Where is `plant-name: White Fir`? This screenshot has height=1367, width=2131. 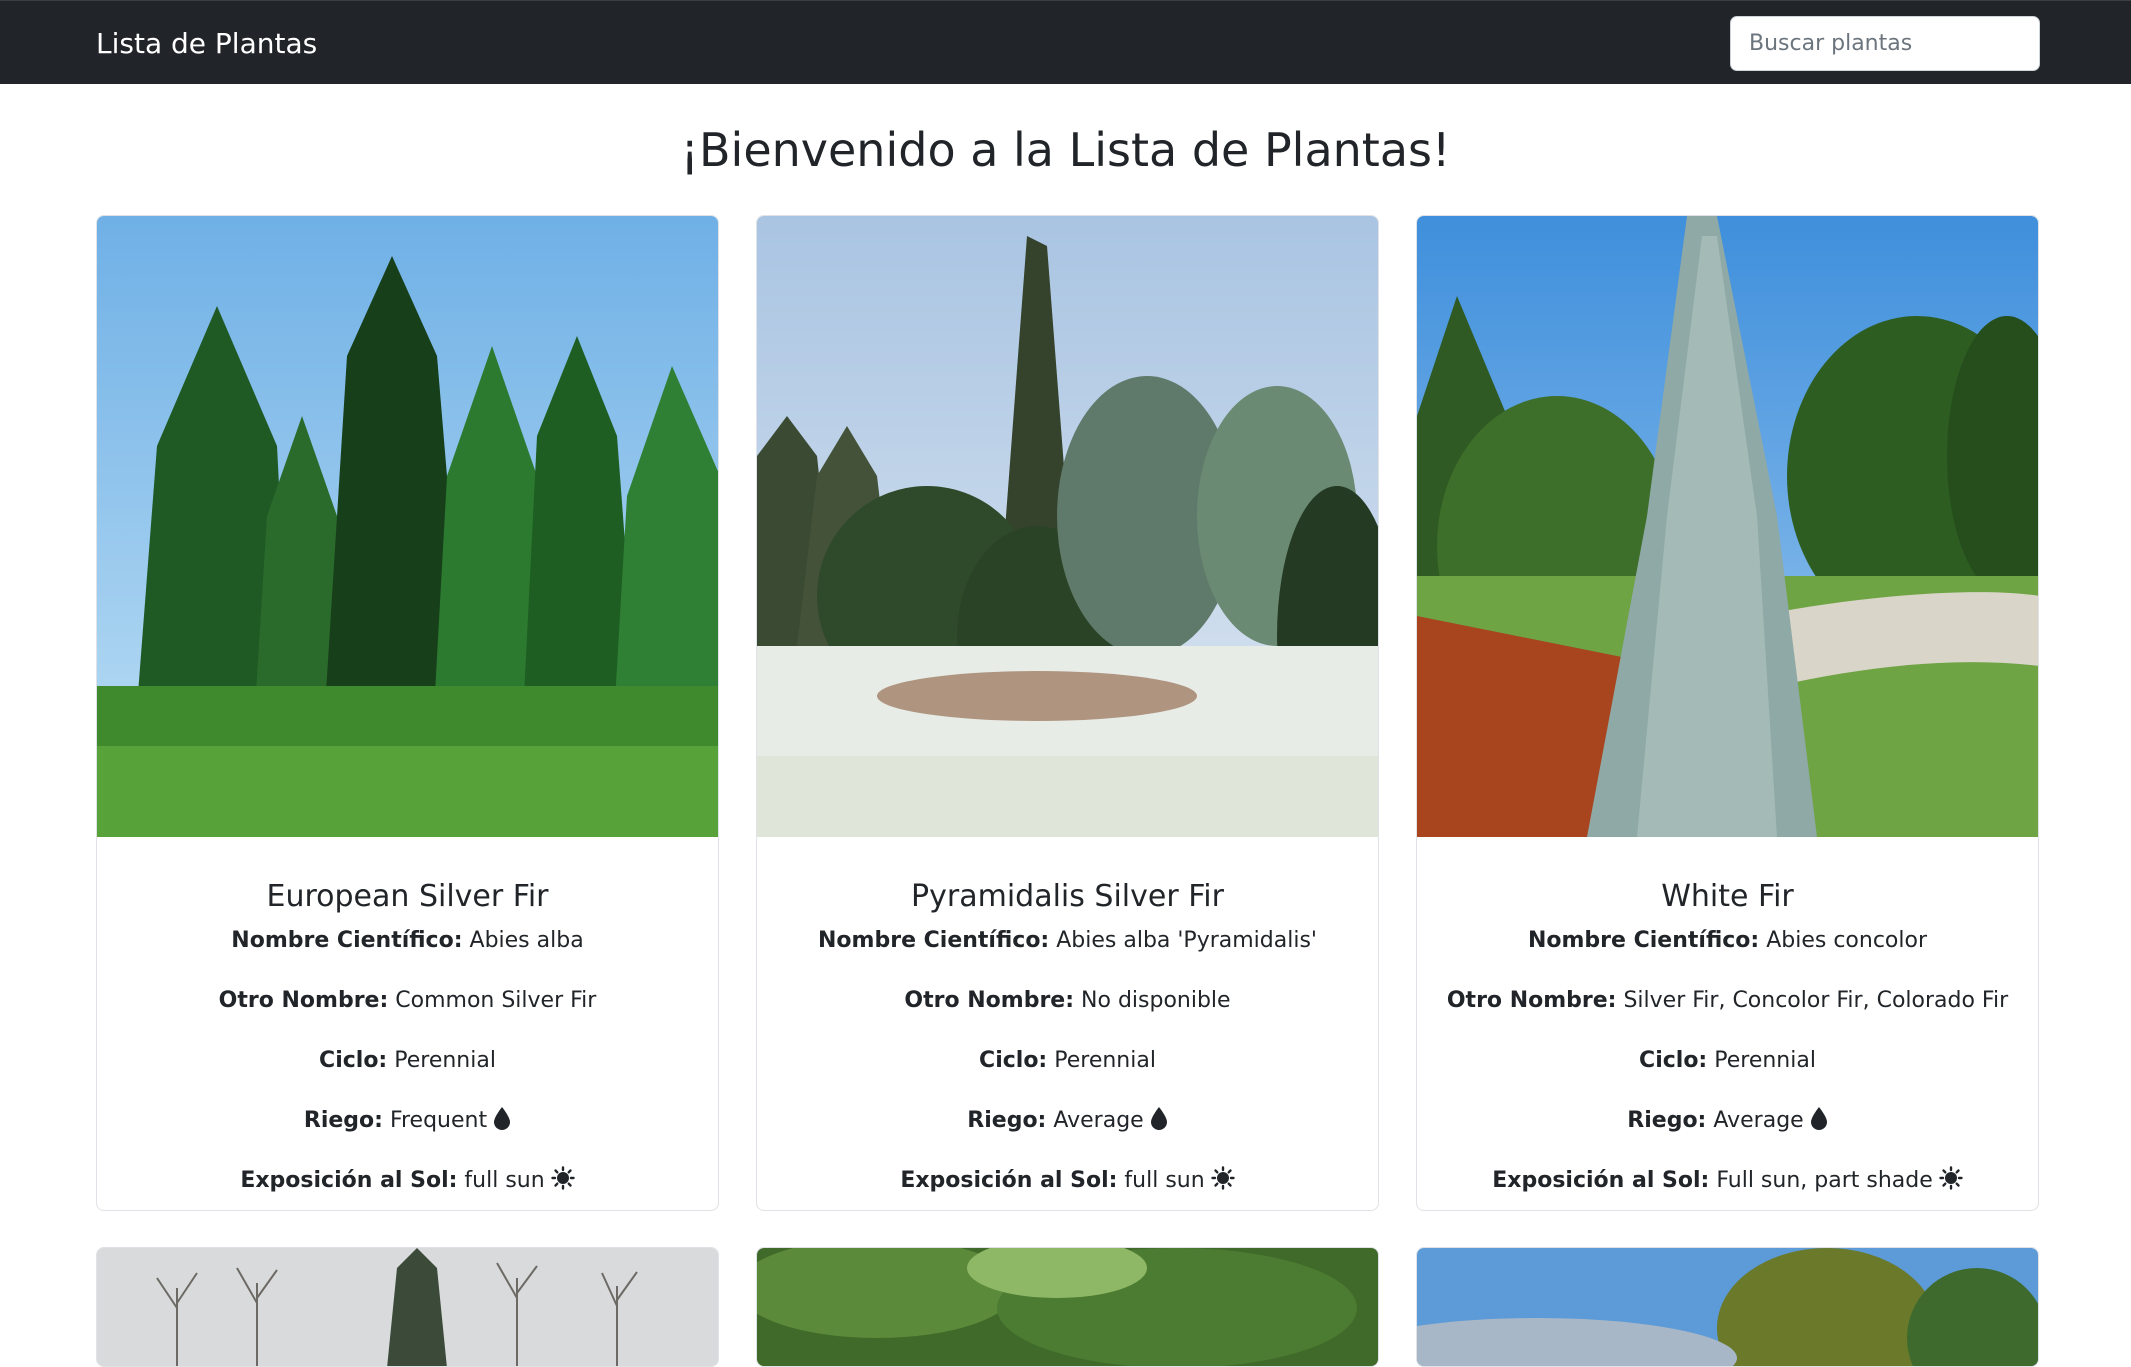 plant-name: White Fir is located at coordinates (1727, 896).